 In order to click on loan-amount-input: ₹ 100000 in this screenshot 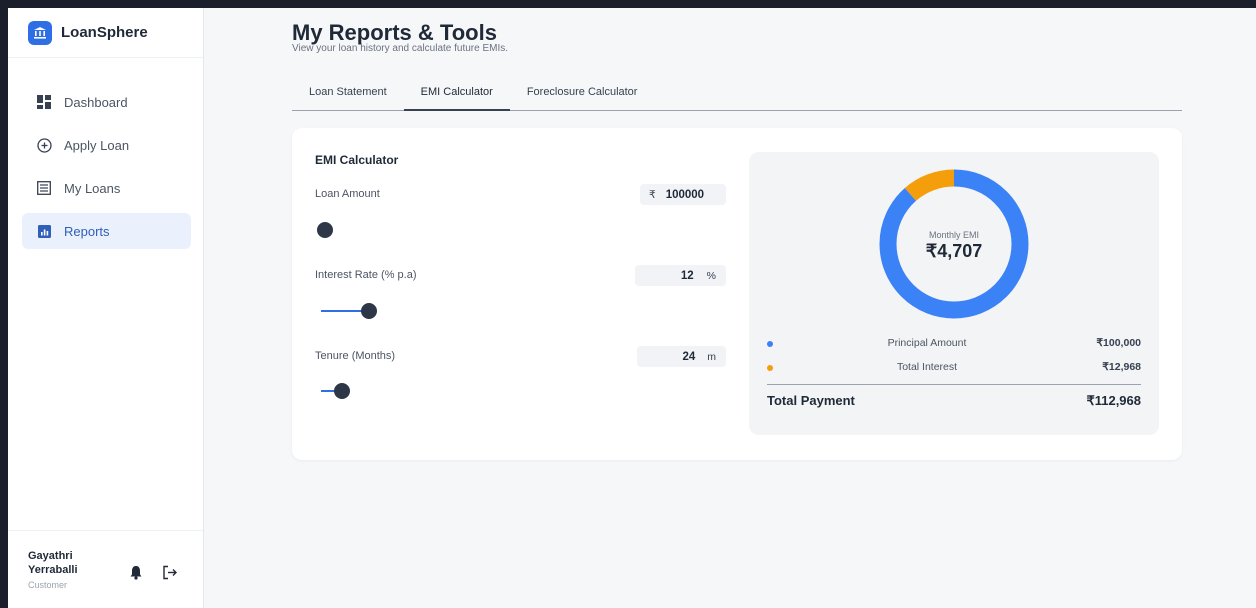, I will do `click(683, 194)`.